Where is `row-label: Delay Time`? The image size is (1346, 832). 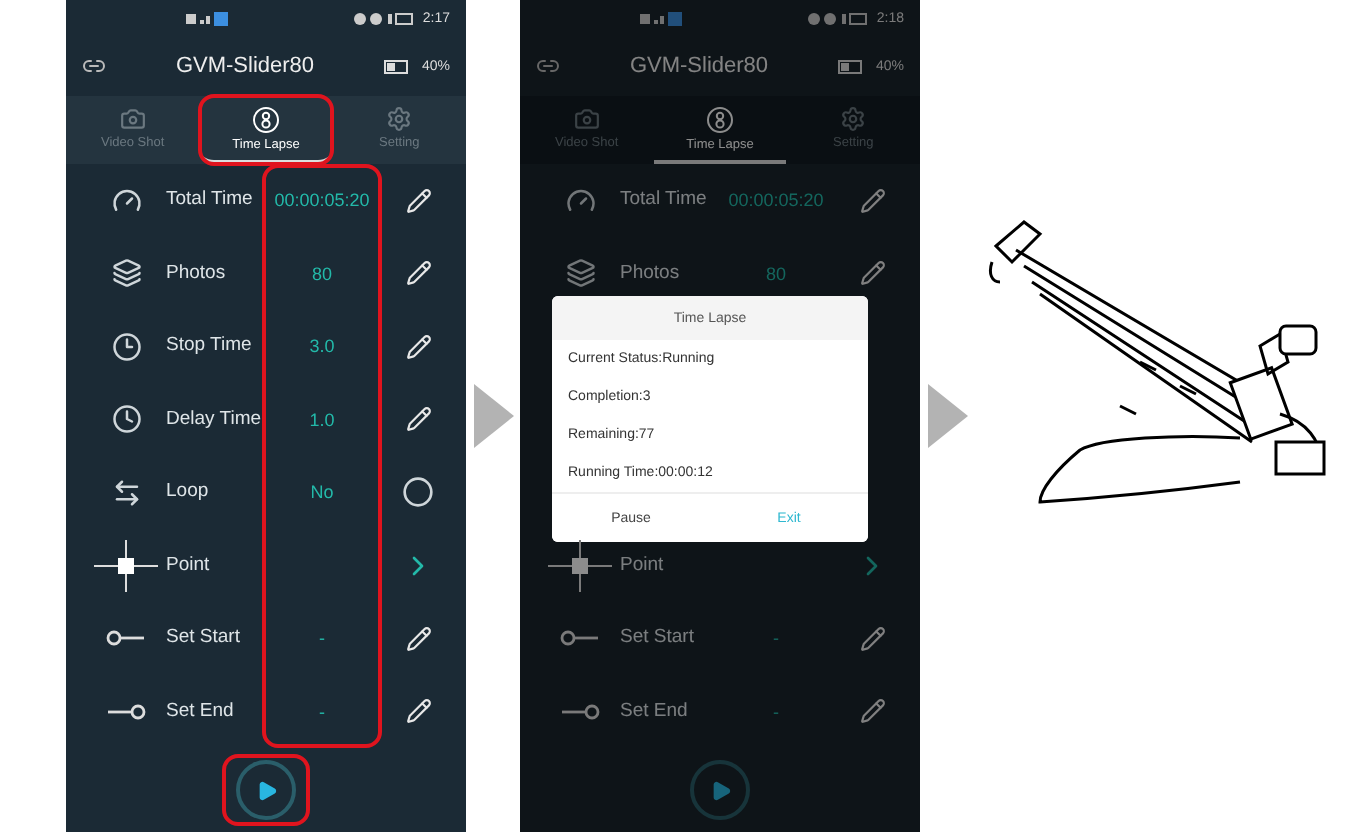
row-label: Delay Time is located at coordinates (214, 419).